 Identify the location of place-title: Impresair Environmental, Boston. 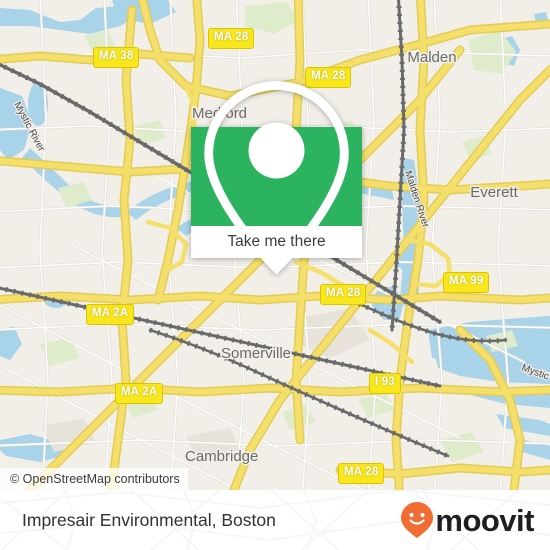
(149, 519).